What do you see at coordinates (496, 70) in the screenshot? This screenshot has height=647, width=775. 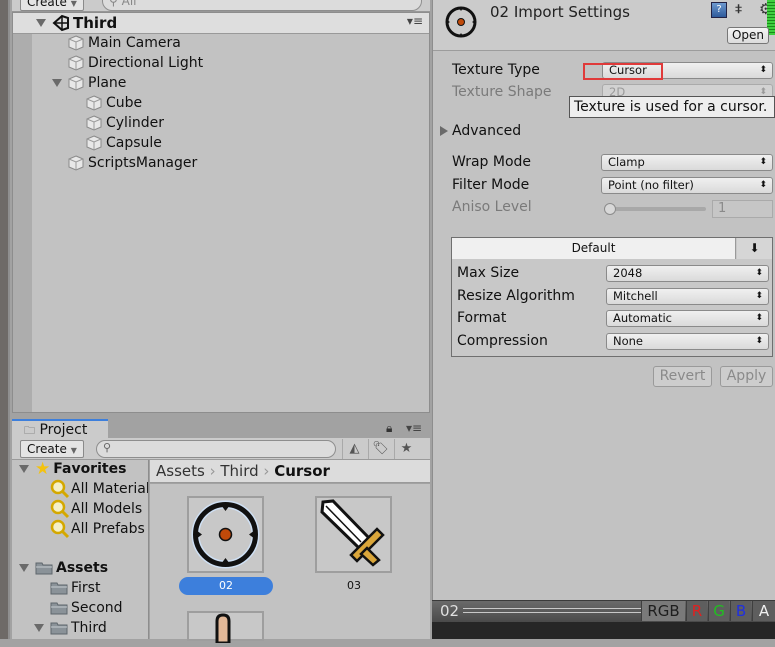 I see `texture-type-label: Texture Type` at bounding box center [496, 70].